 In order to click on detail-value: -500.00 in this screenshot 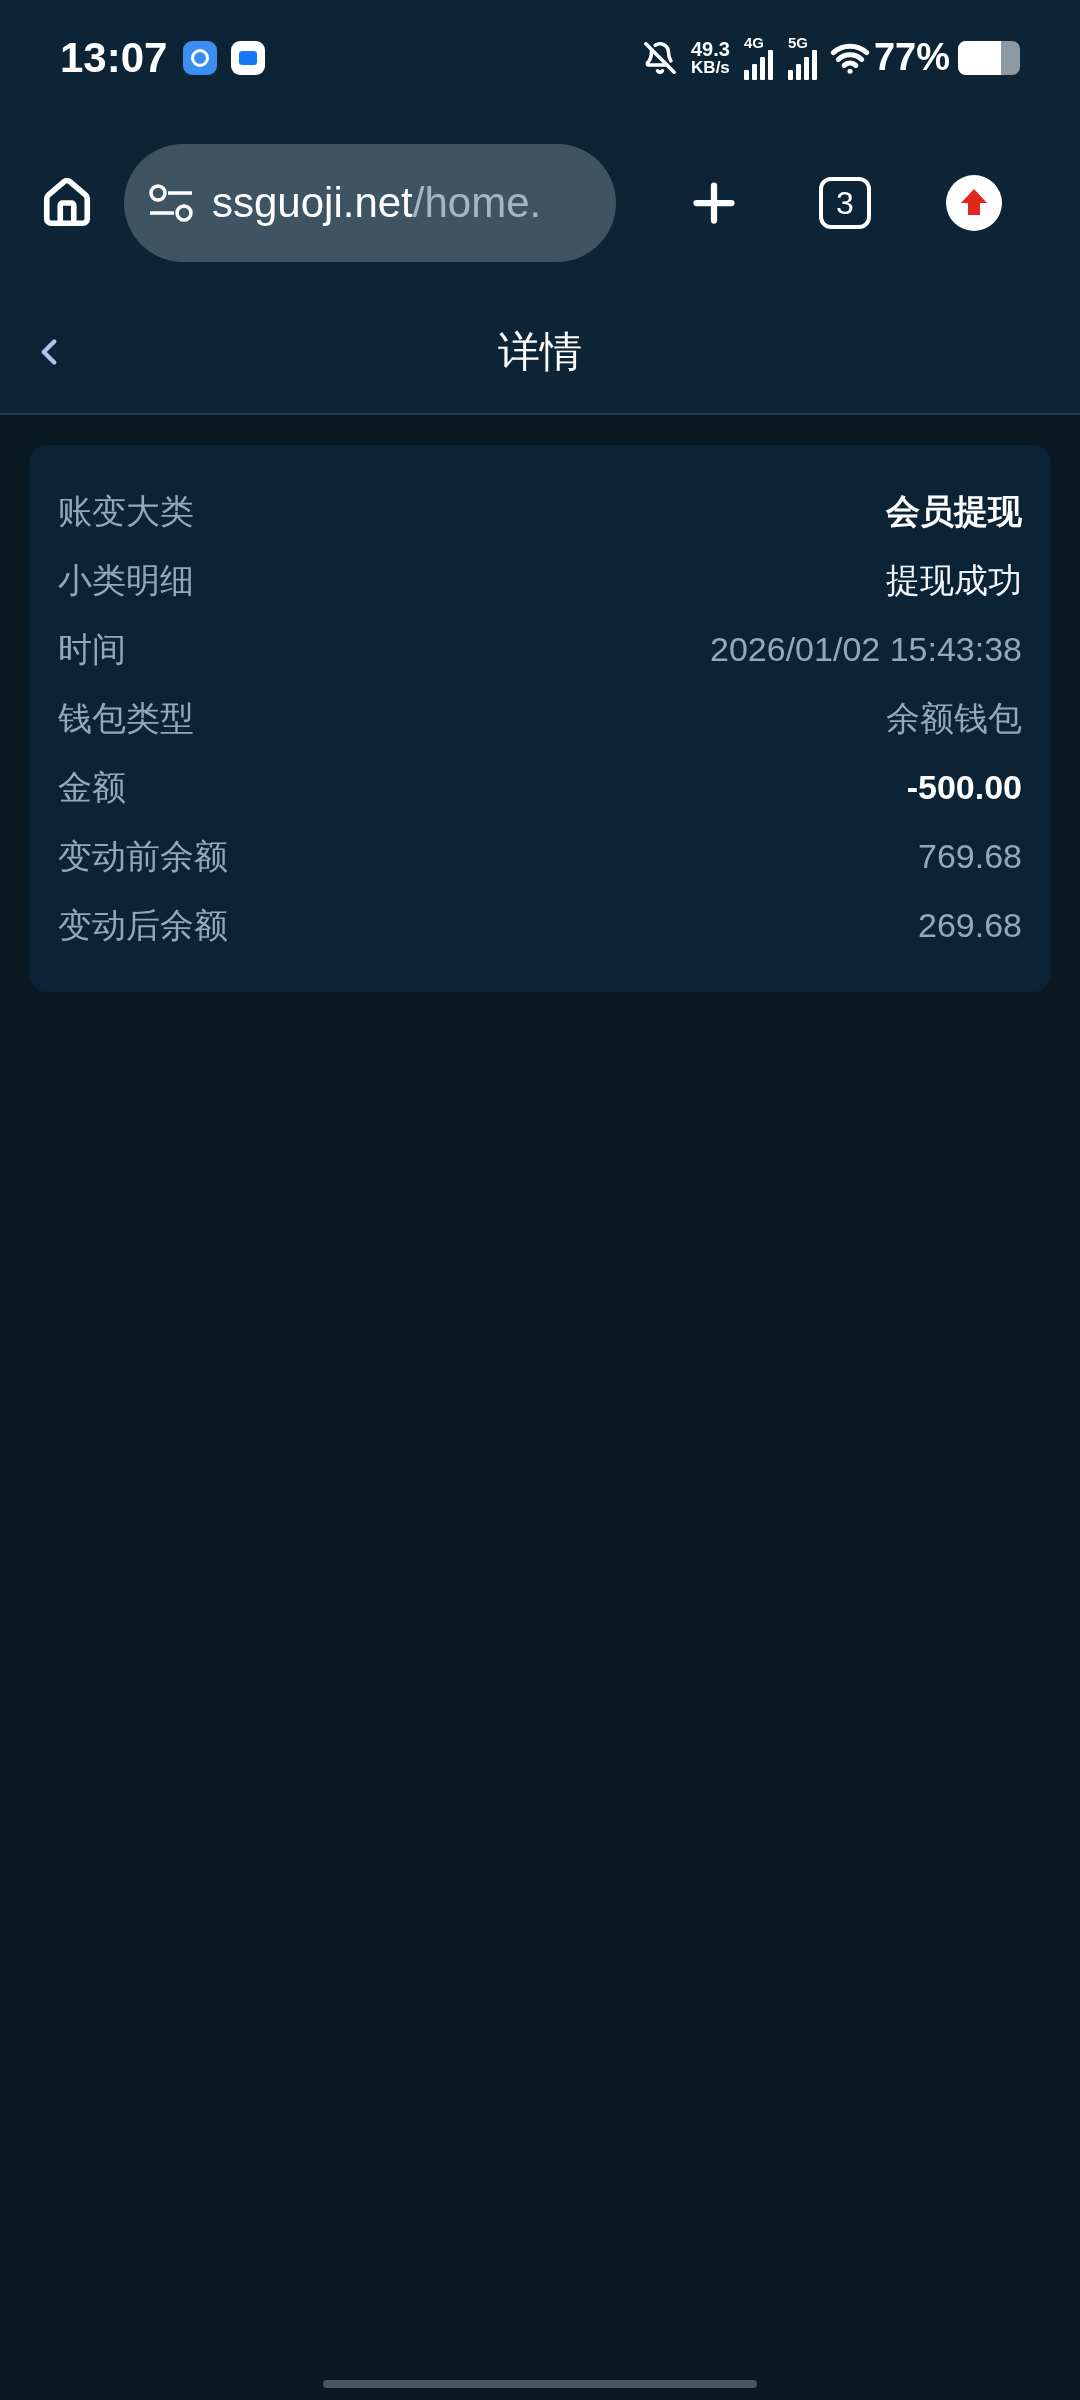, I will do `click(964, 787)`.